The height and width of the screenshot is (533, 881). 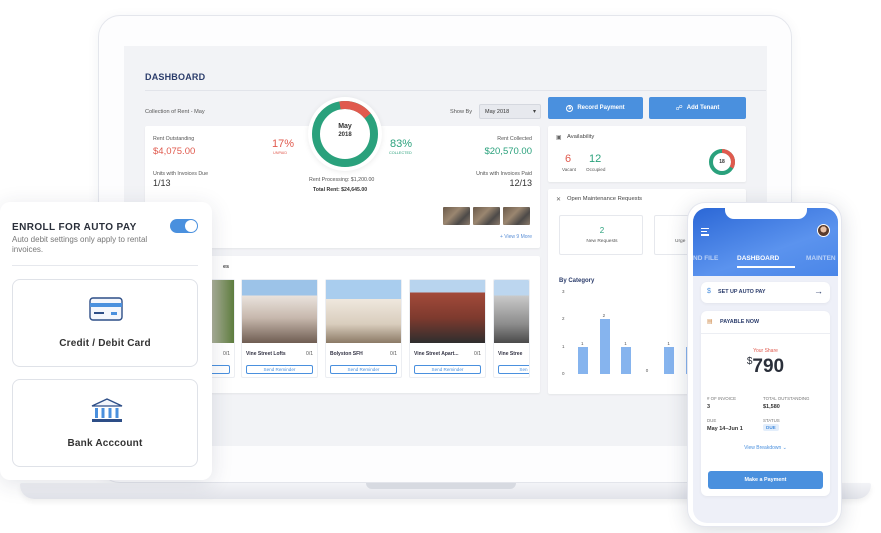 I want to click on show-by-select: May 2018 ▾, so click(x=510, y=111).